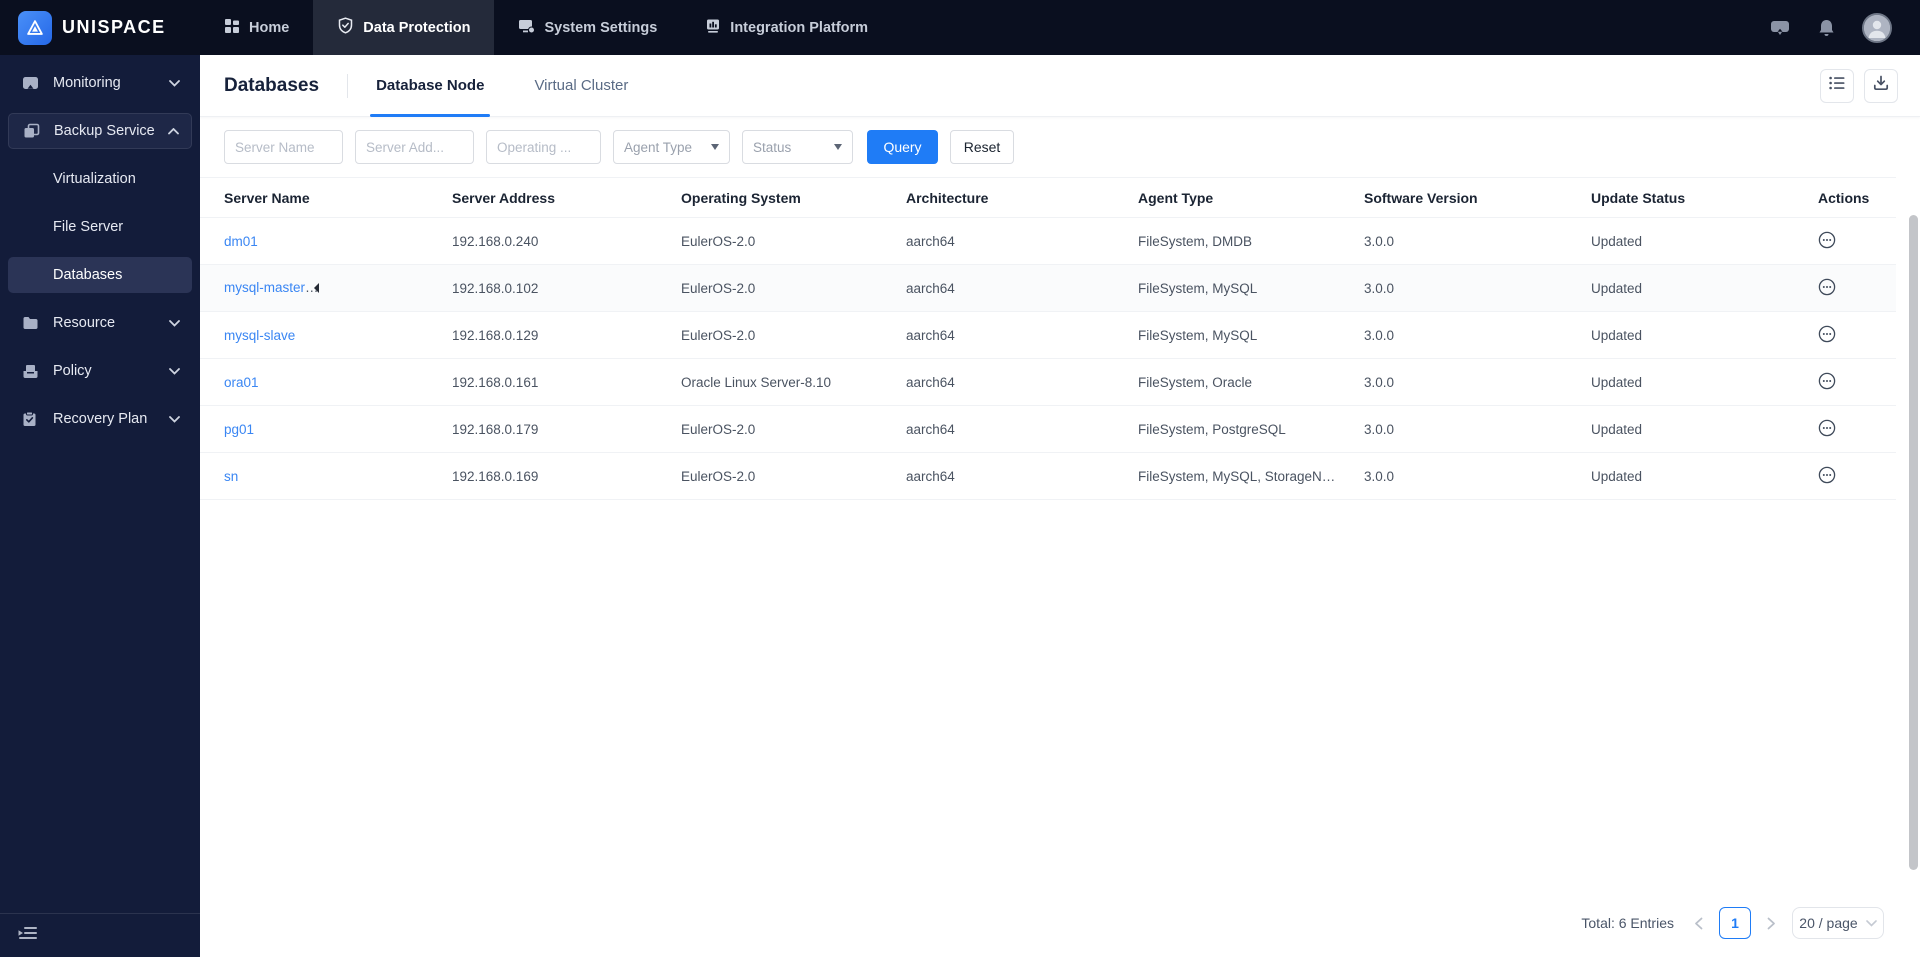 This screenshot has height=957, width=1920. What do you see at coordinates (1838, 923) in the screenshot?
I see `page-size-select: 20 / page` at bounding box center [1838, 923].